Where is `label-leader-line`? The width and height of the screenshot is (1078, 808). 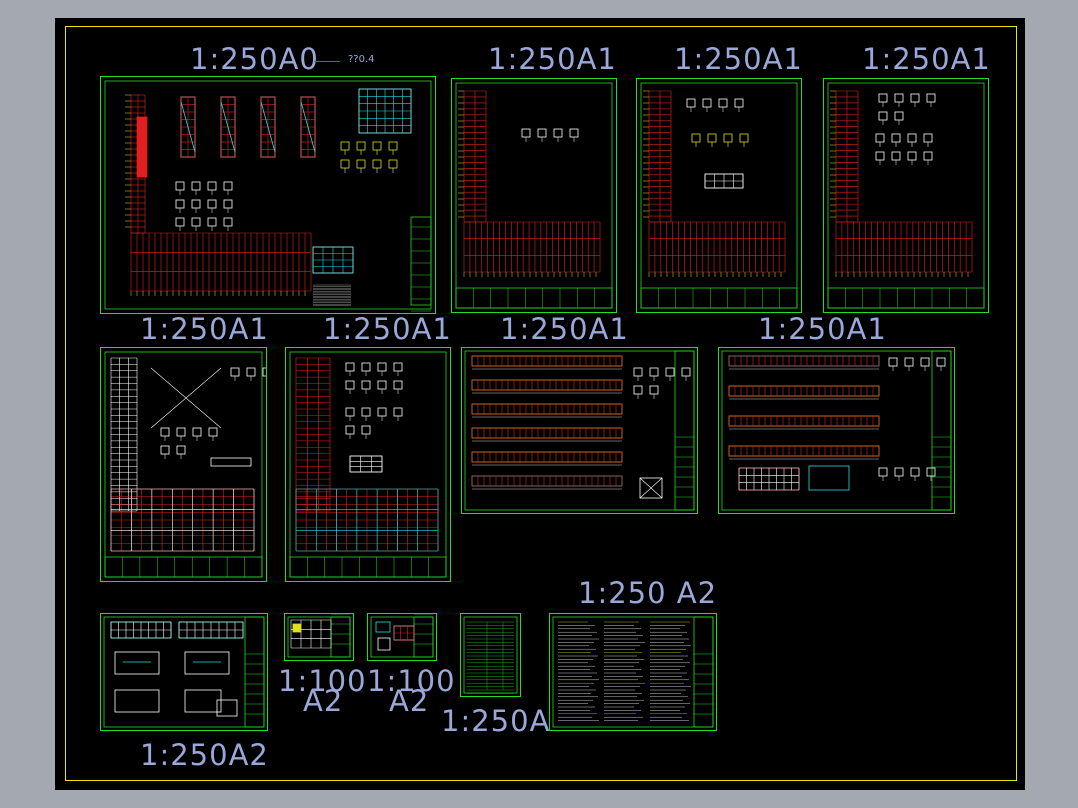 label-leader-line is located at coordinates (327, 61).